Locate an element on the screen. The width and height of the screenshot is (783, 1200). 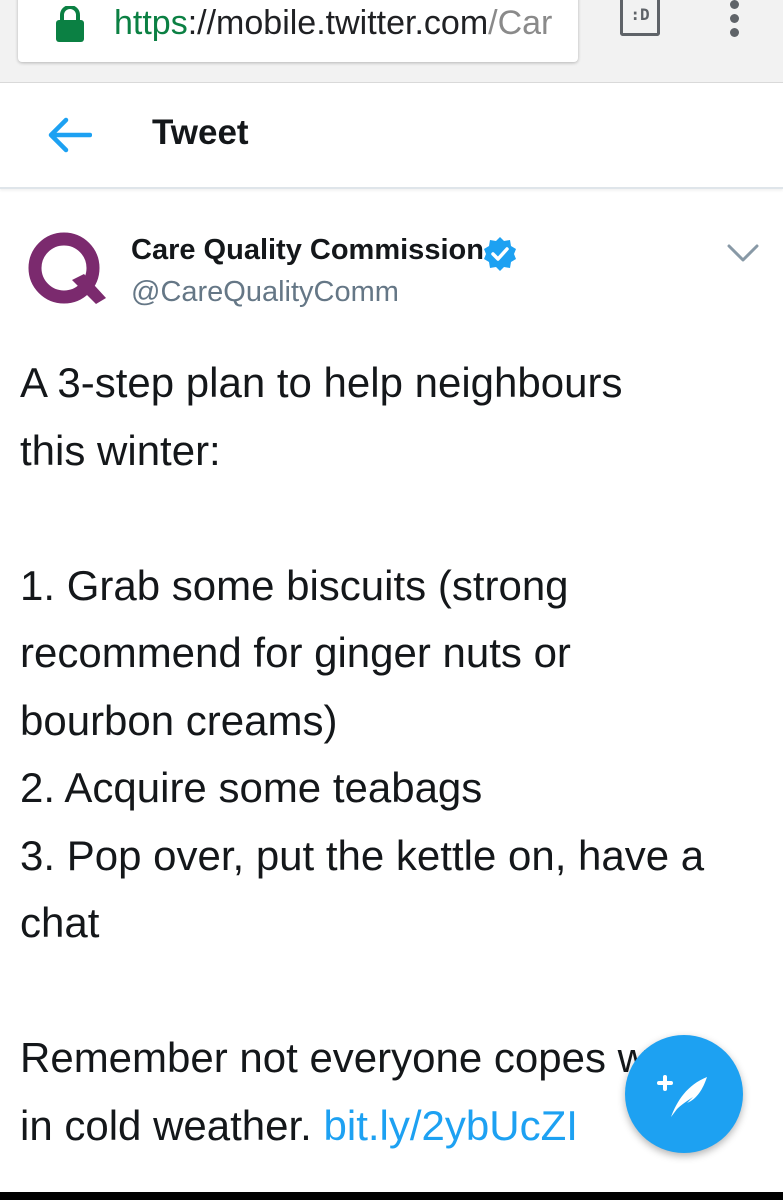
lock-icon is located at coordinates (70, 24).